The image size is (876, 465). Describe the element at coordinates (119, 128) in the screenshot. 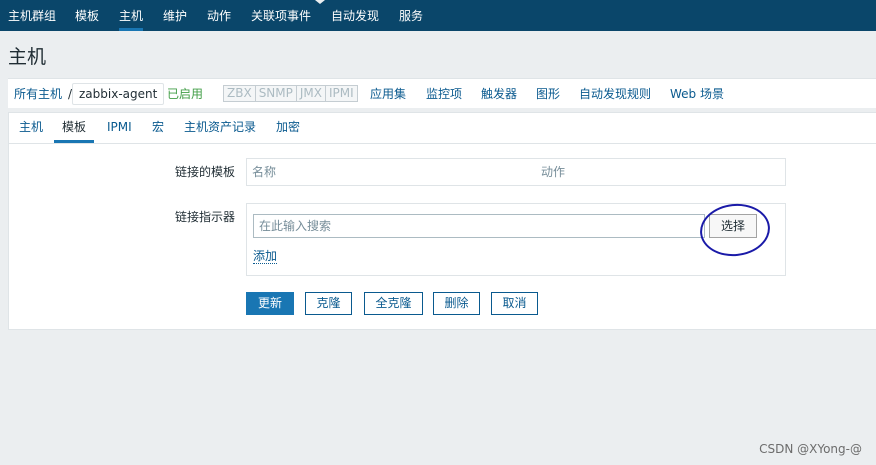

I see `tab-ipmi: IPMI` at that location.